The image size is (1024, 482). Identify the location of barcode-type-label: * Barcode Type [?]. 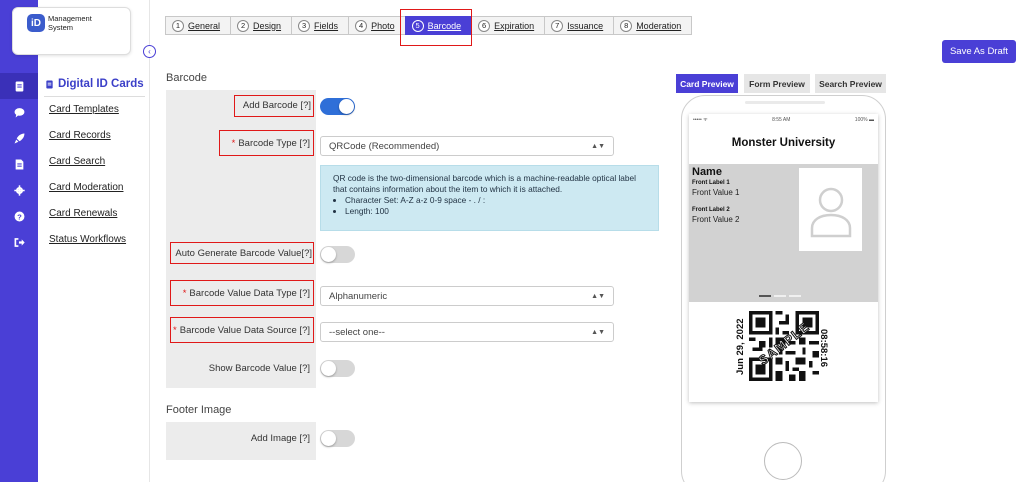
(270, 143).